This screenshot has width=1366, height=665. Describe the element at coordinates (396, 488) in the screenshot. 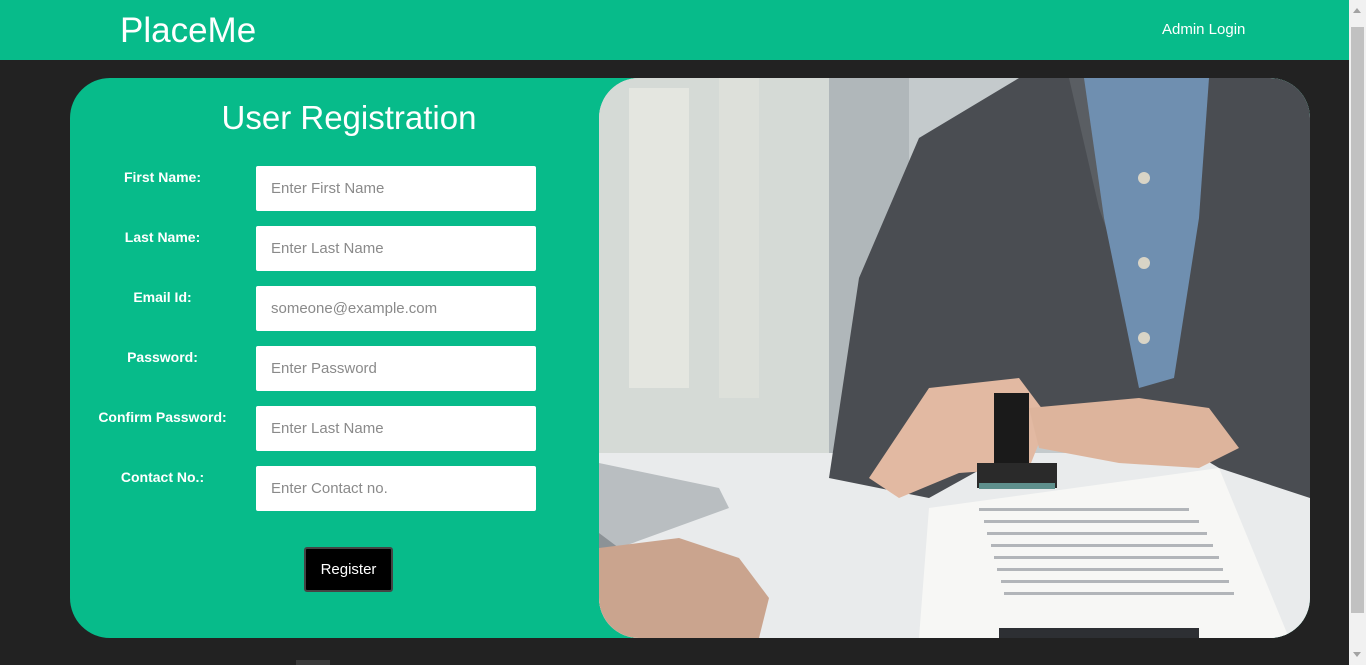

I see `contact-input` at that location.